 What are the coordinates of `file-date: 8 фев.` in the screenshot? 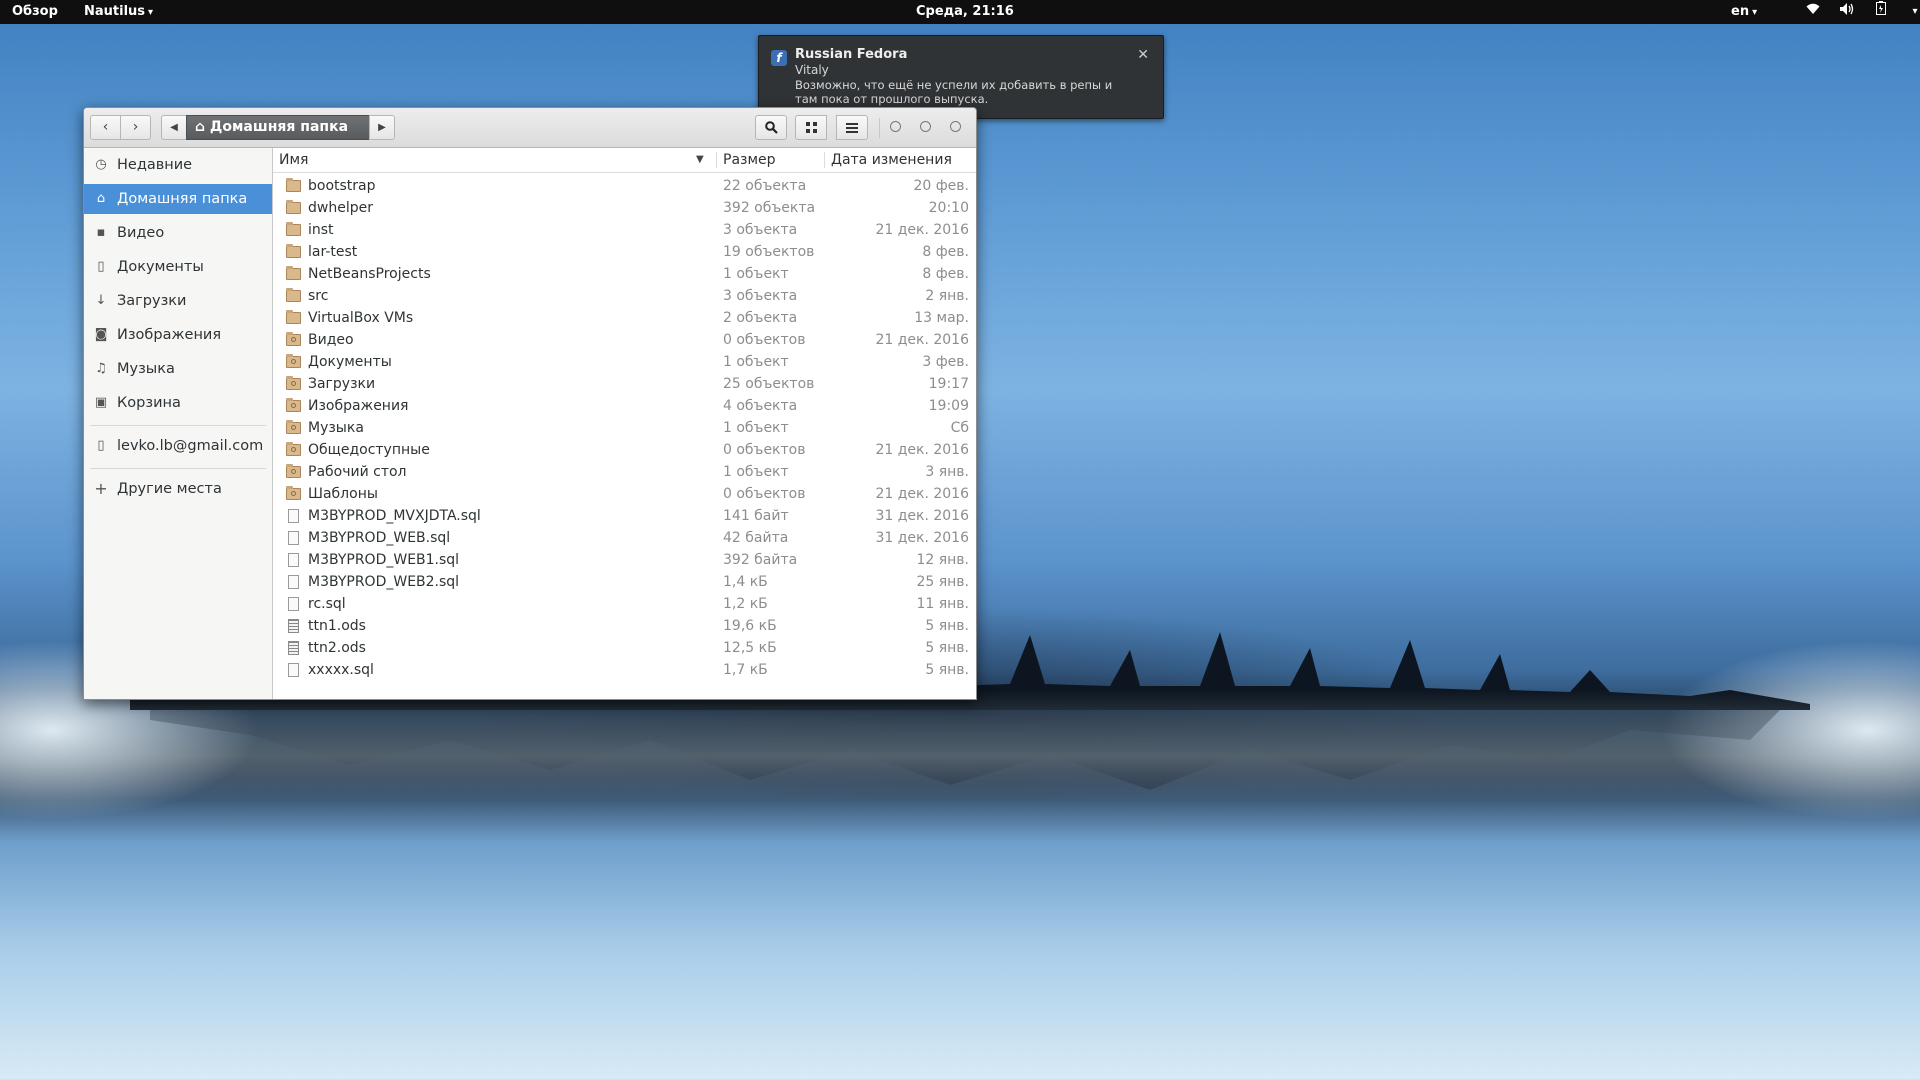 It's located at (945, 252).